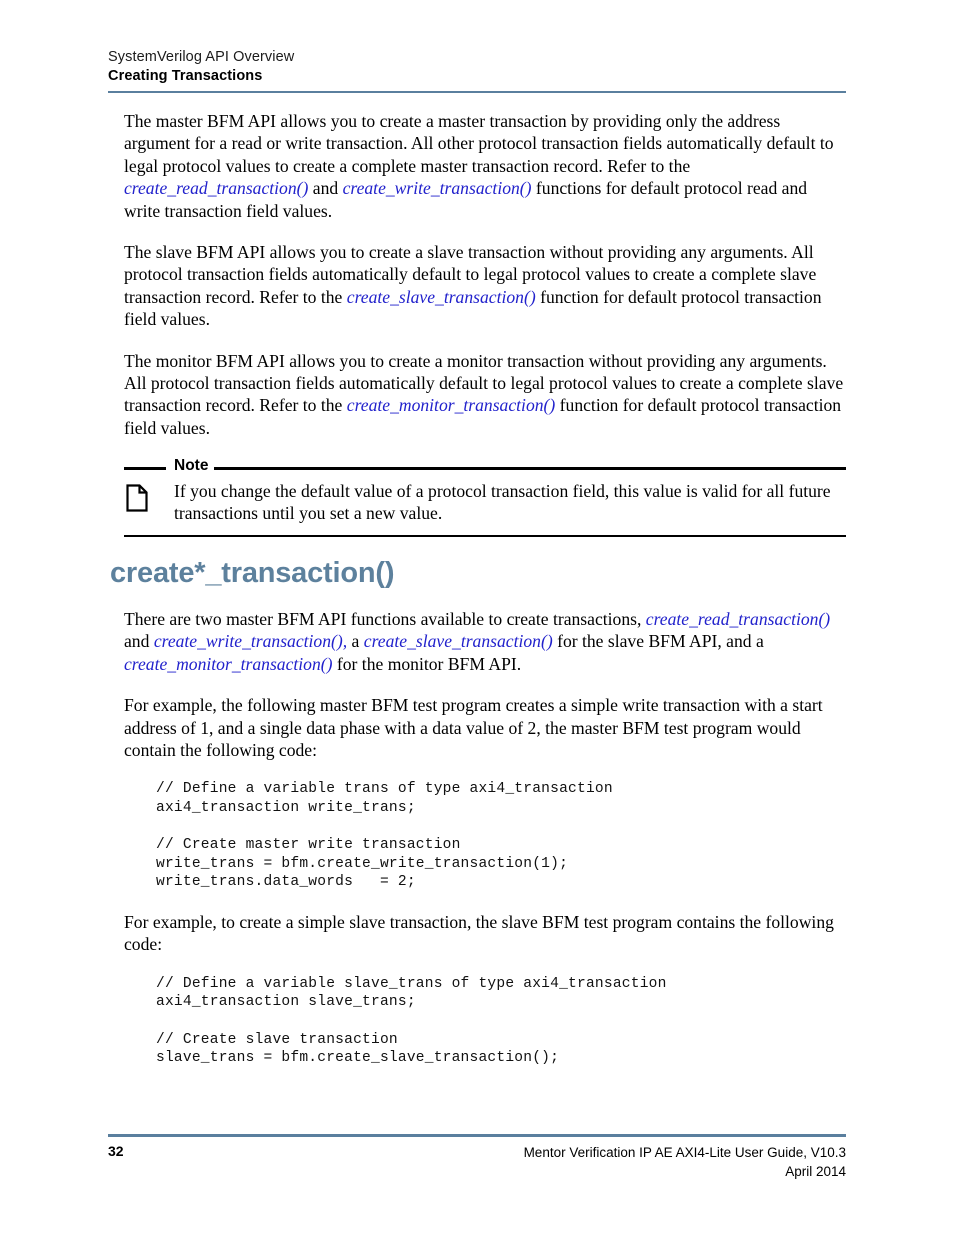 Image resolution: width=954 pixels, height=1235 pixels. Describe the element at coordinates (427, 663) in the screenshot. I see `paragraph-intro-text-5: for the monitor BFM API.` at that location.